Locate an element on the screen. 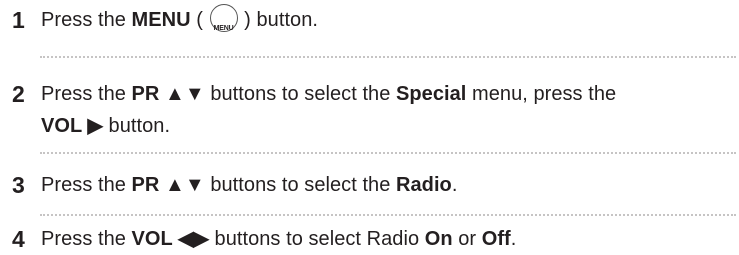 This screenshot has height=255, width=739. off-label: Off is located at coordinates (496, 239).